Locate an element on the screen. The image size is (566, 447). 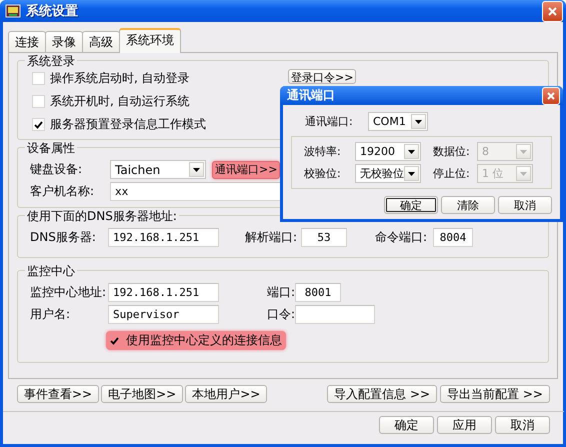
input-field is located at coordinates (335, 314).